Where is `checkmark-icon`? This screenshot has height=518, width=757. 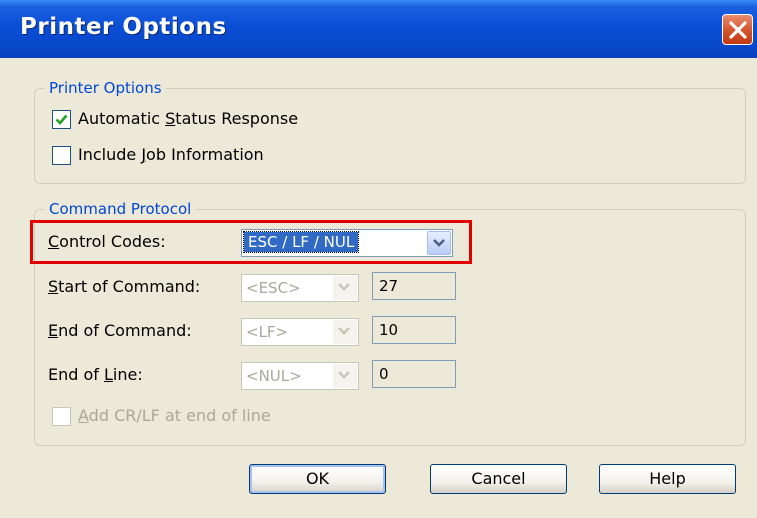 checkmark-icon is located at coordinates (61, 119).